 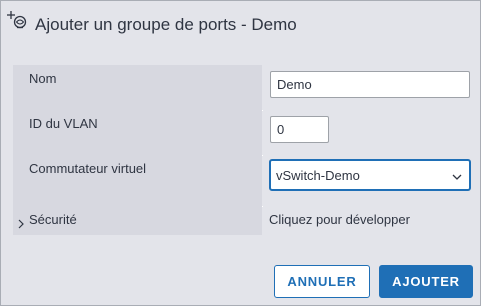 What do you see at coordinates (63, 123) in the screenshot?
I see `vlan-label: ID du VLAN` at bounding box center [63, 123].